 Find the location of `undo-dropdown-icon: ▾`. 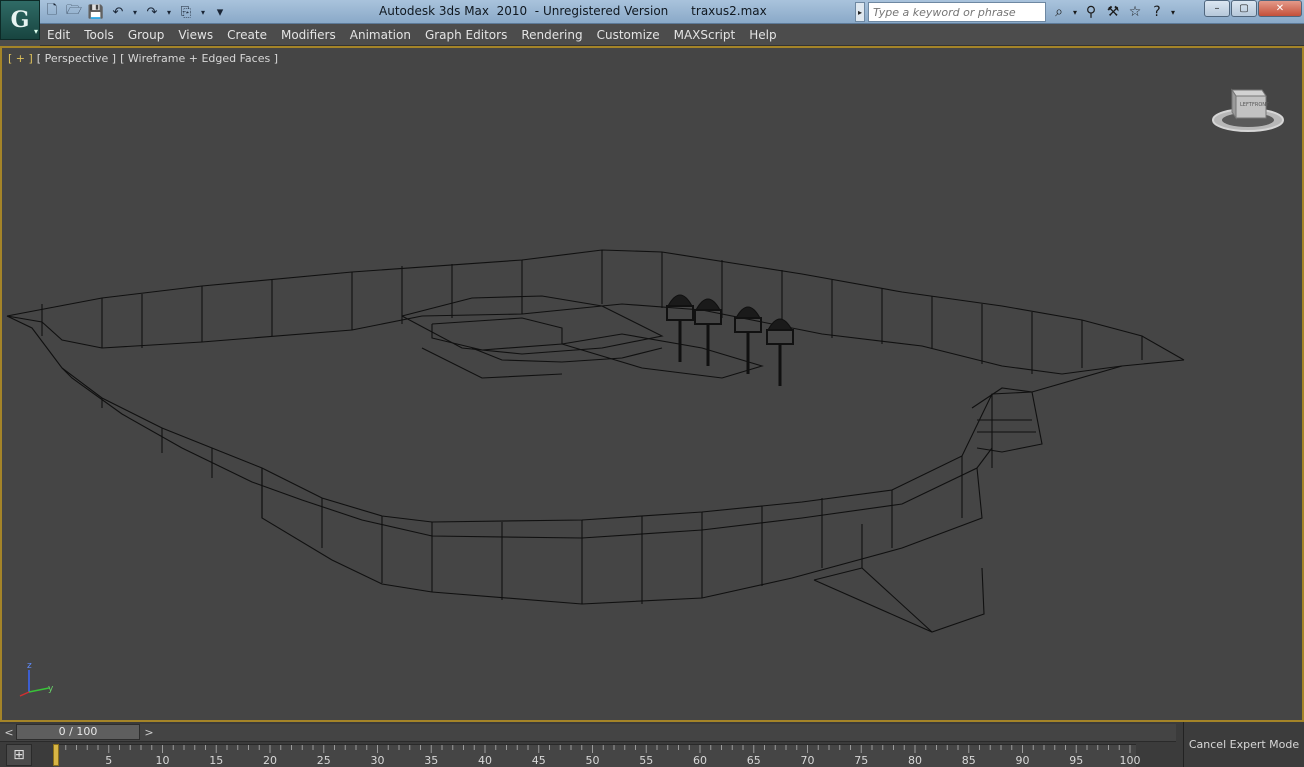

undo-dropdown-icon: ▾ is located at coordinates (135, 12).